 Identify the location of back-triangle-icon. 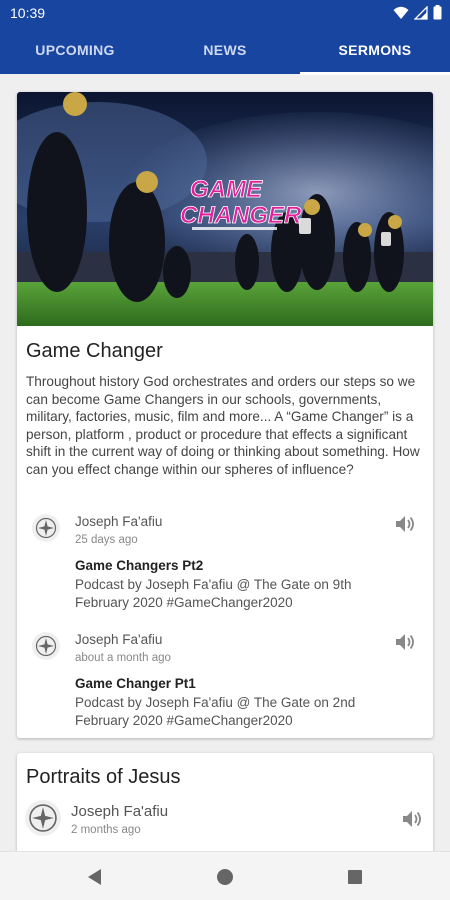
(95, 877).